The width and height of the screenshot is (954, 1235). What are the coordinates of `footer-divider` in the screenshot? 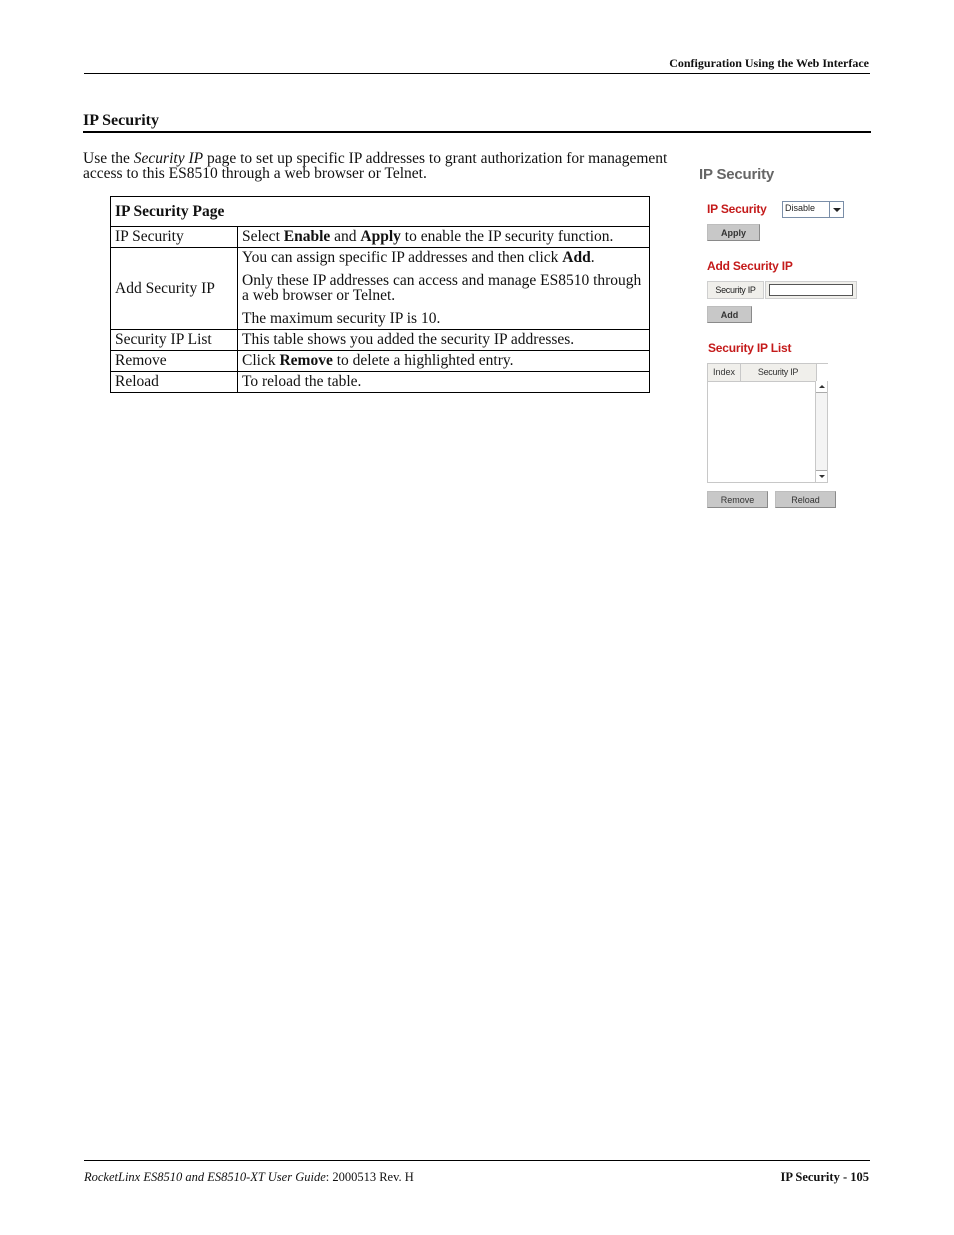 It's located at (477, 1160).